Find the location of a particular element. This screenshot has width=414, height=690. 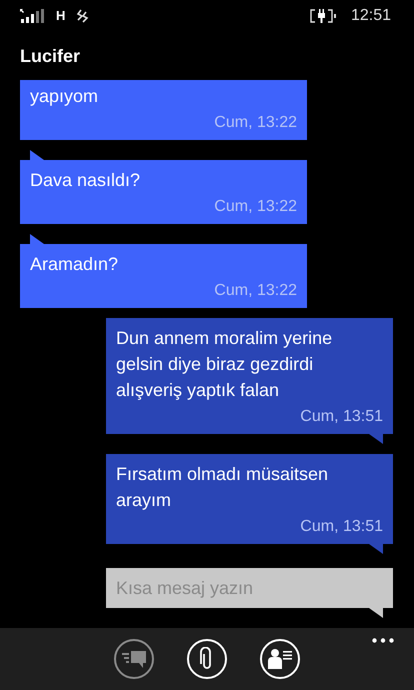

send-message-icon is located at coordinates (134, 659).